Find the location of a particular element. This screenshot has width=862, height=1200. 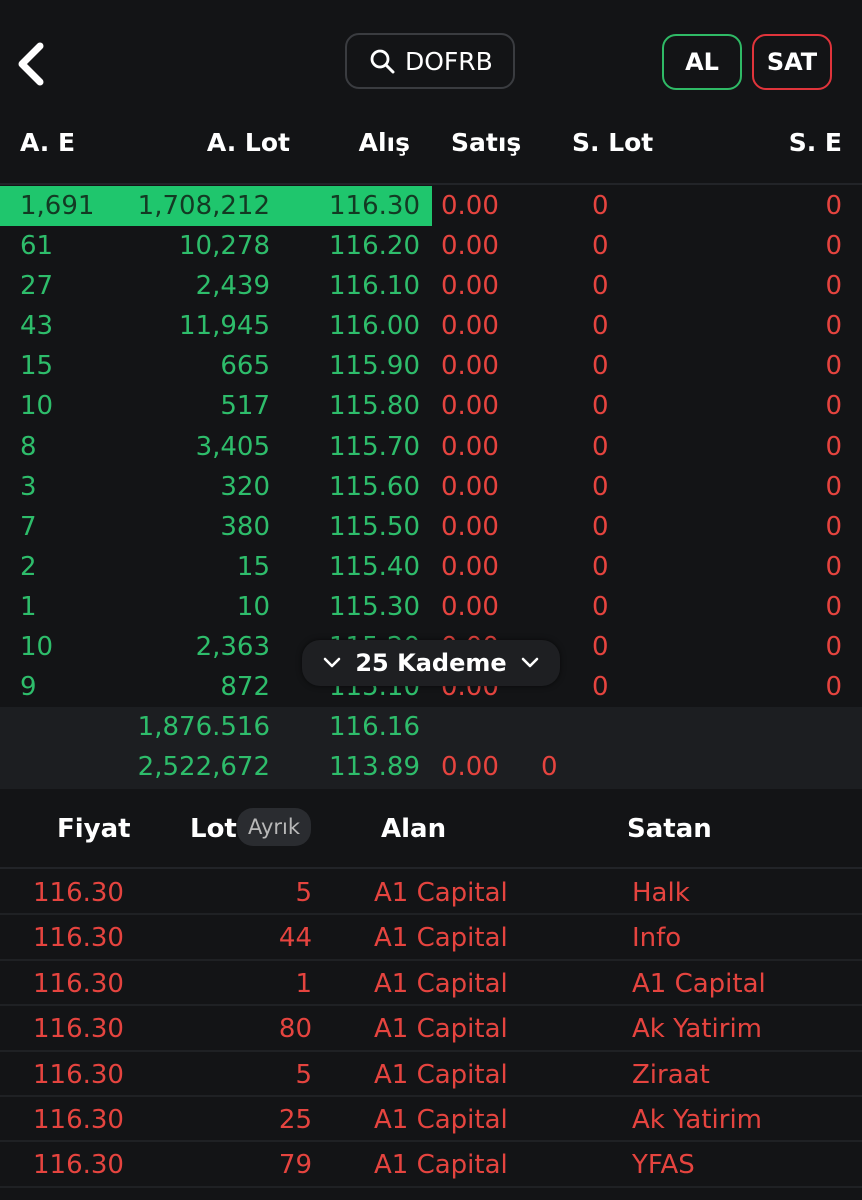

trade-row: 116.30 79 A1 Capital YFAS is located at coordinates (431, 1165).